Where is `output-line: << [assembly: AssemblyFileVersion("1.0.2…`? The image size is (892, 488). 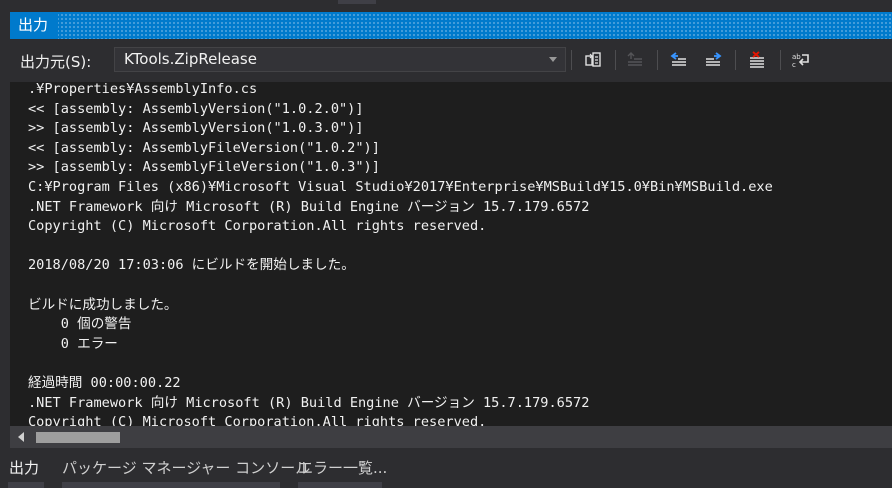
output-line: << [assembly: AssemblyFileVersion("1.0.2… is located at coordinates (204, 147).